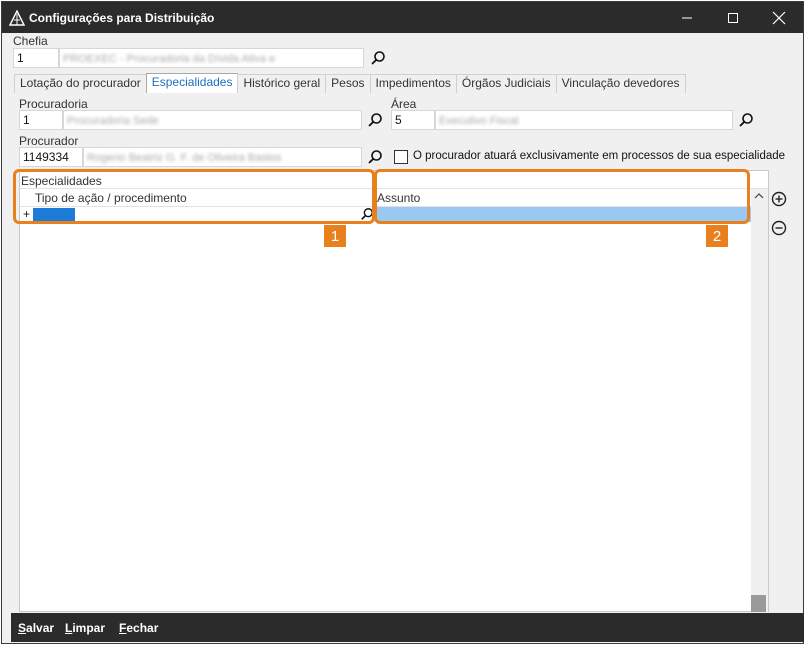 Image resolution: width=806 pixels, height=646 pixels. I want to click on tab-vinculacao-devedores: Vinculação devedores, so click(620, 83).